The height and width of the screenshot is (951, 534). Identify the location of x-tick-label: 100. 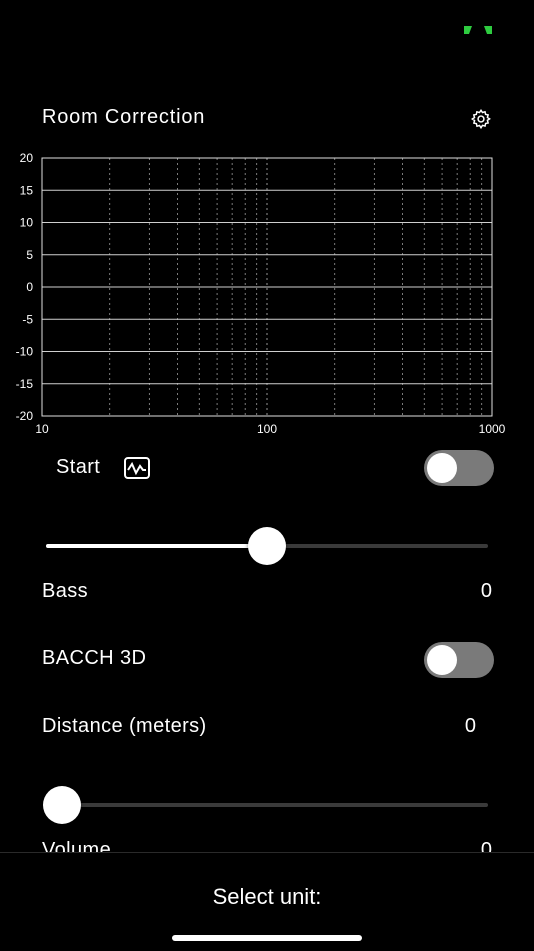
(267, 429).